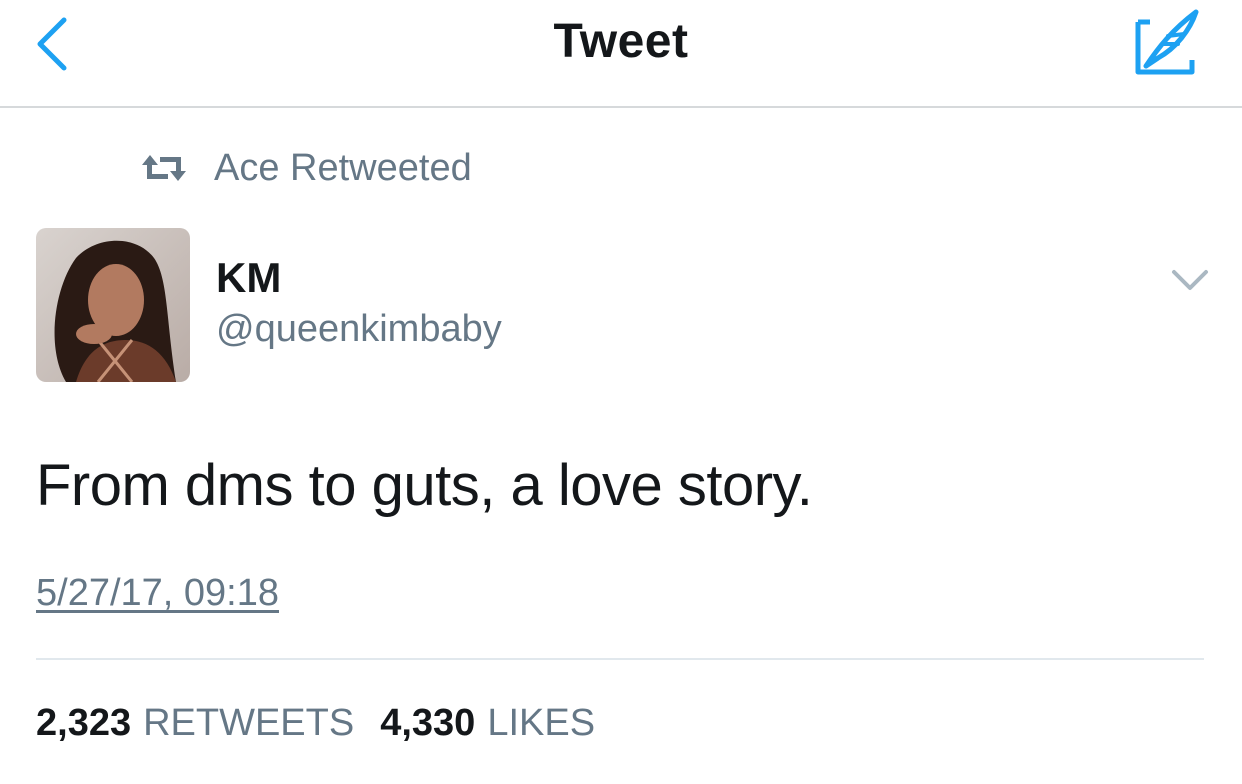 This screenshot has height=784, width=1242. Describe the element at coordinates (428, 723) in the screenshot. I see `likes-count: 4,330` at that location.